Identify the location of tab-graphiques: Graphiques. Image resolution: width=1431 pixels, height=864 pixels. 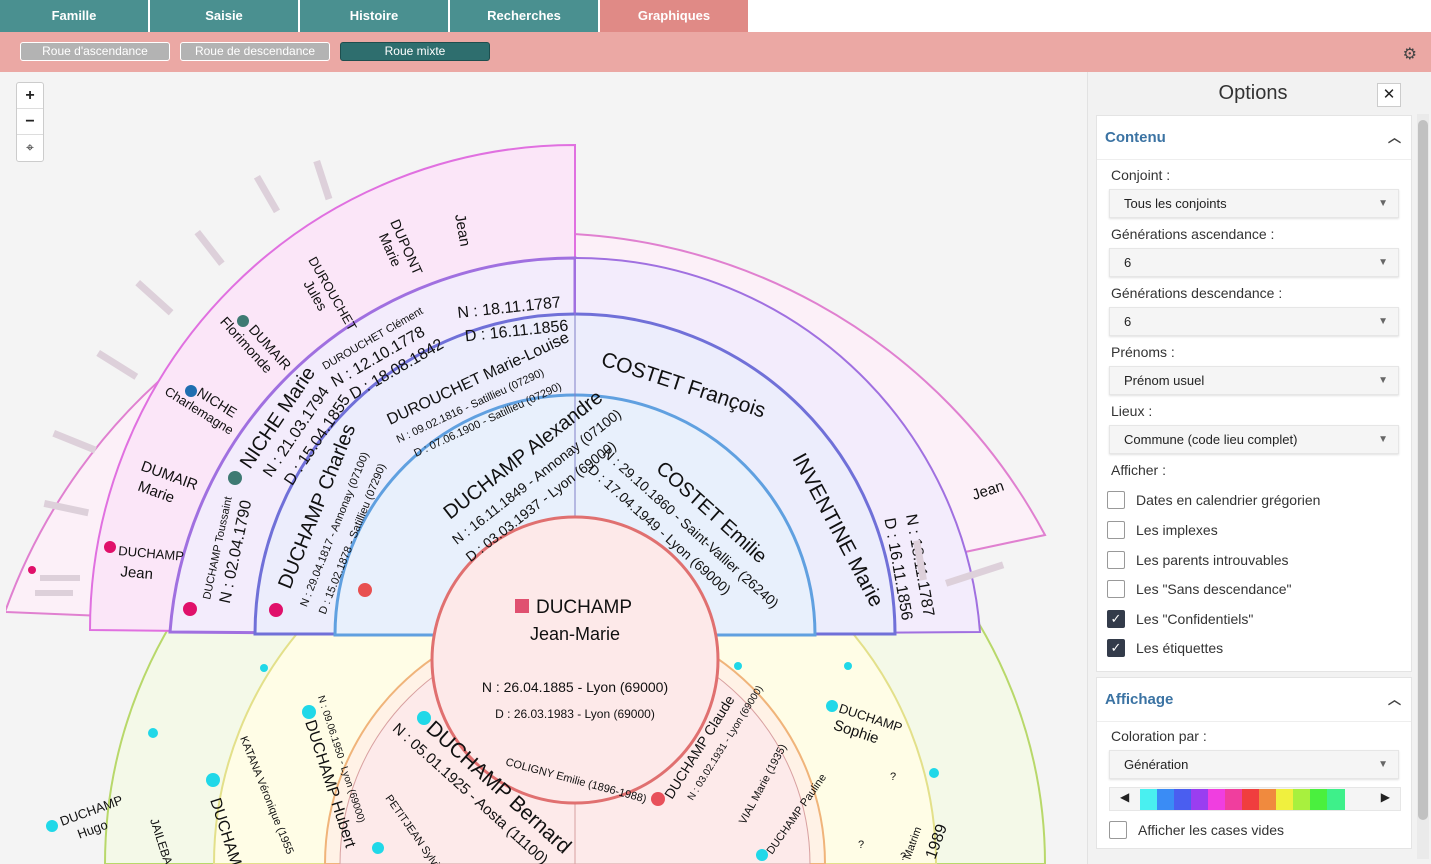
(675, 16).